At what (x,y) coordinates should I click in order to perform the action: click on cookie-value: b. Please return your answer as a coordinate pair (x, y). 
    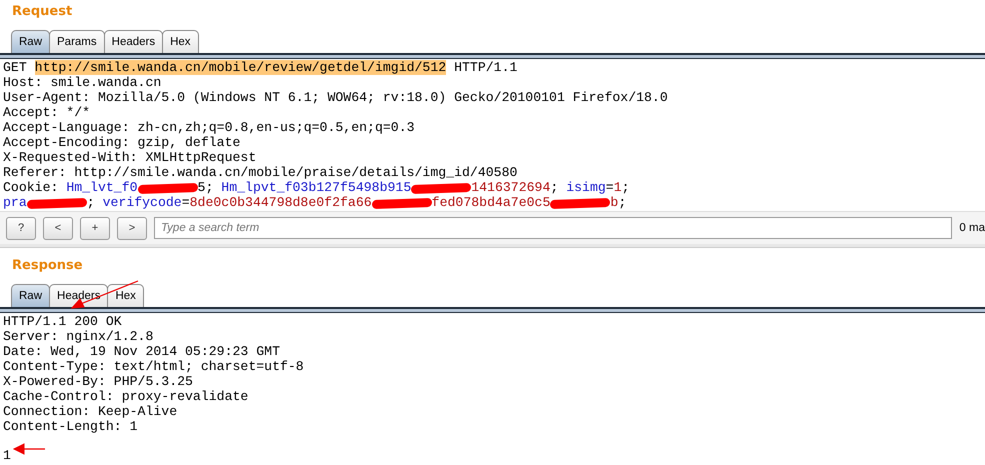
    Looking at the image, I should click on (614, 202).